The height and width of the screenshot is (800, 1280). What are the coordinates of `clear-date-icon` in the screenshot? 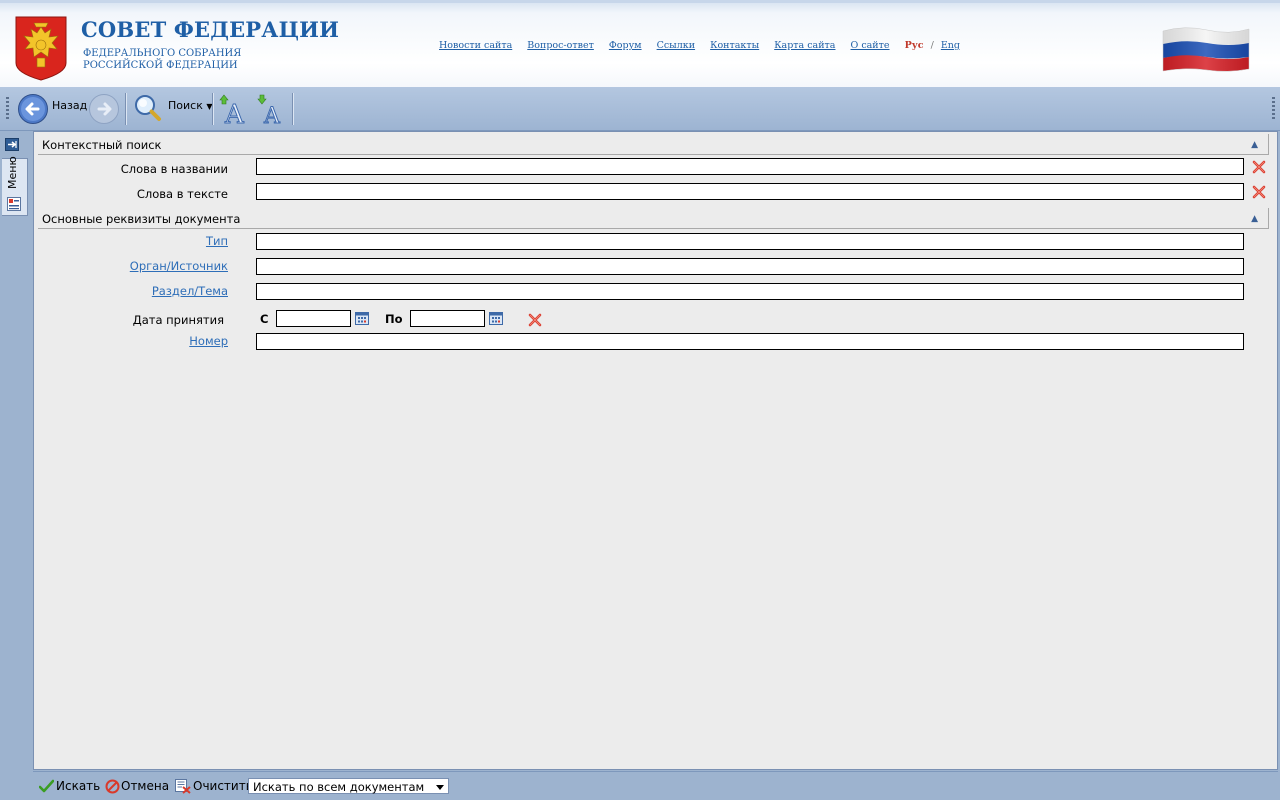 It's located at (535, 320).